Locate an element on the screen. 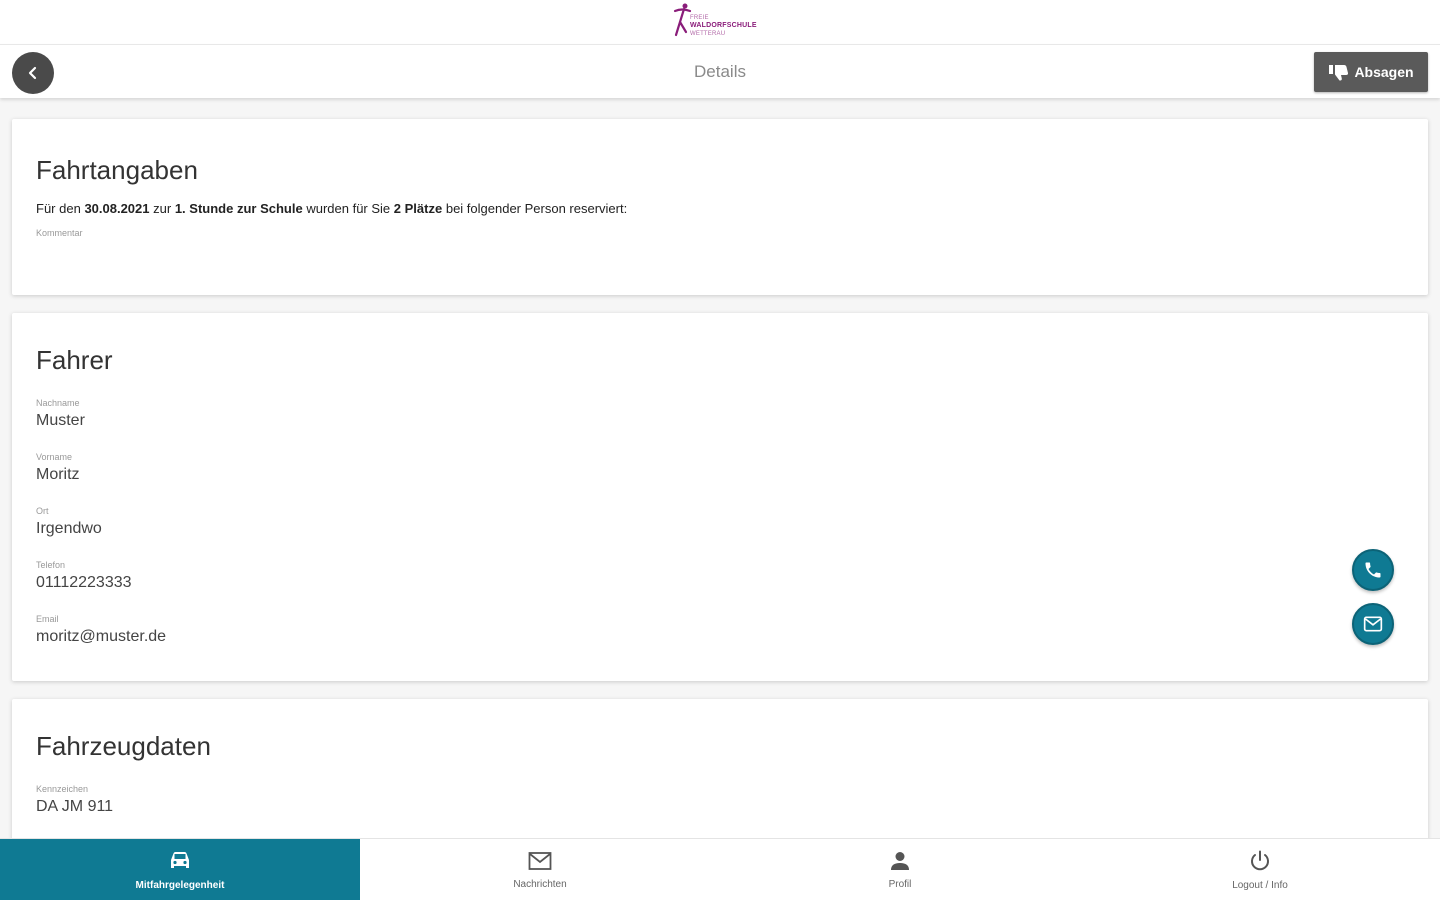 This screenshot has height=900, width=1440. dancer-logo-icon is located at coordinates (682, 20).